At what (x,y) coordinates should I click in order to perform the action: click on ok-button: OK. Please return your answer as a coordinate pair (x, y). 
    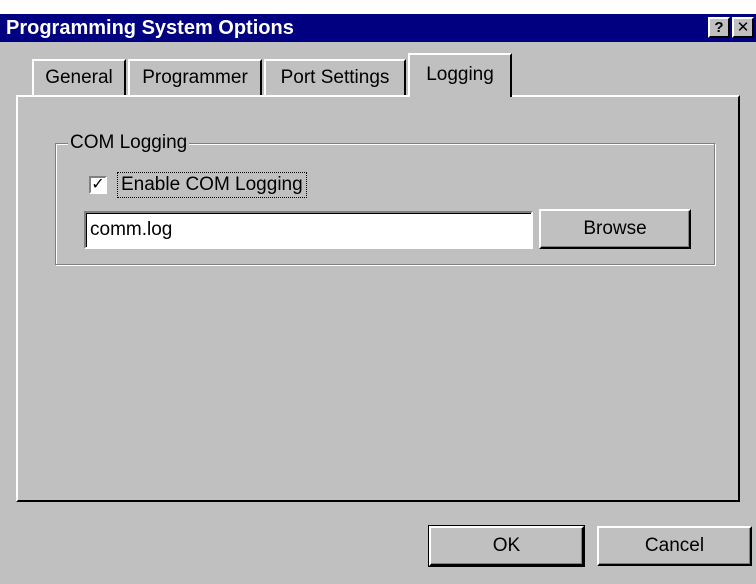
    Looking at the image, I should click on (506, 546).